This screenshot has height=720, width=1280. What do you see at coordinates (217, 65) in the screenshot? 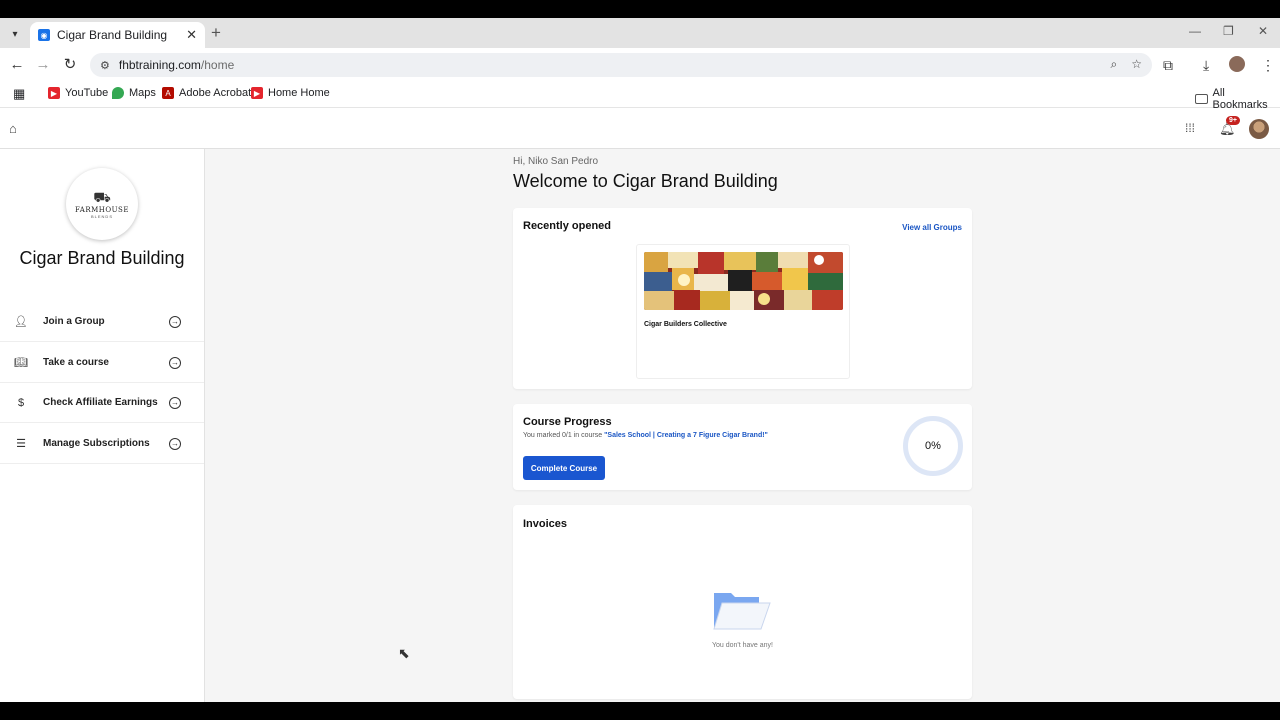
I see `url-path: /home` at bounding box center [217, 65].